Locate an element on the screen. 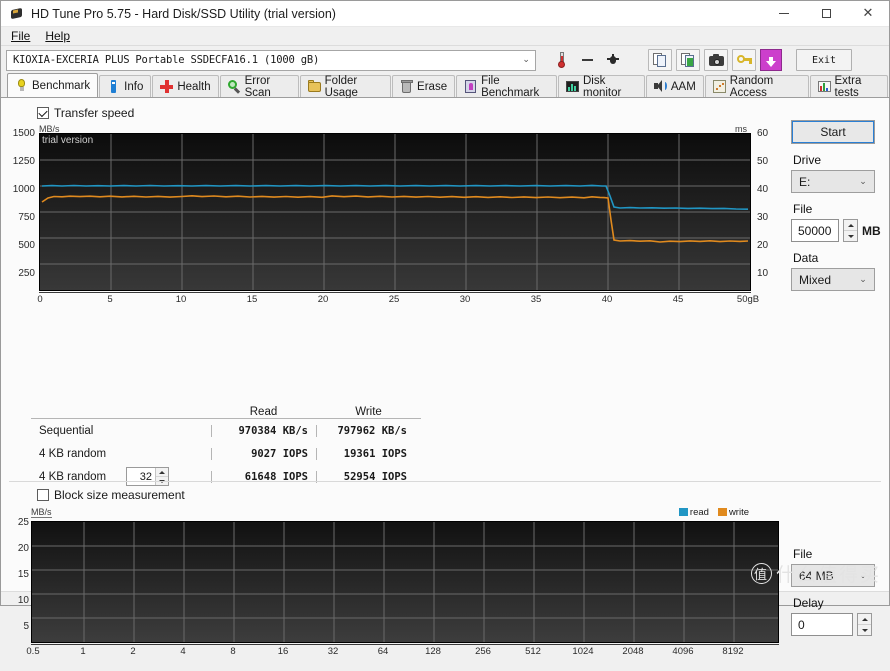 This screenshot has width=890, height=671. tab-random-access: Random Access is located at coordinates (756, 86).